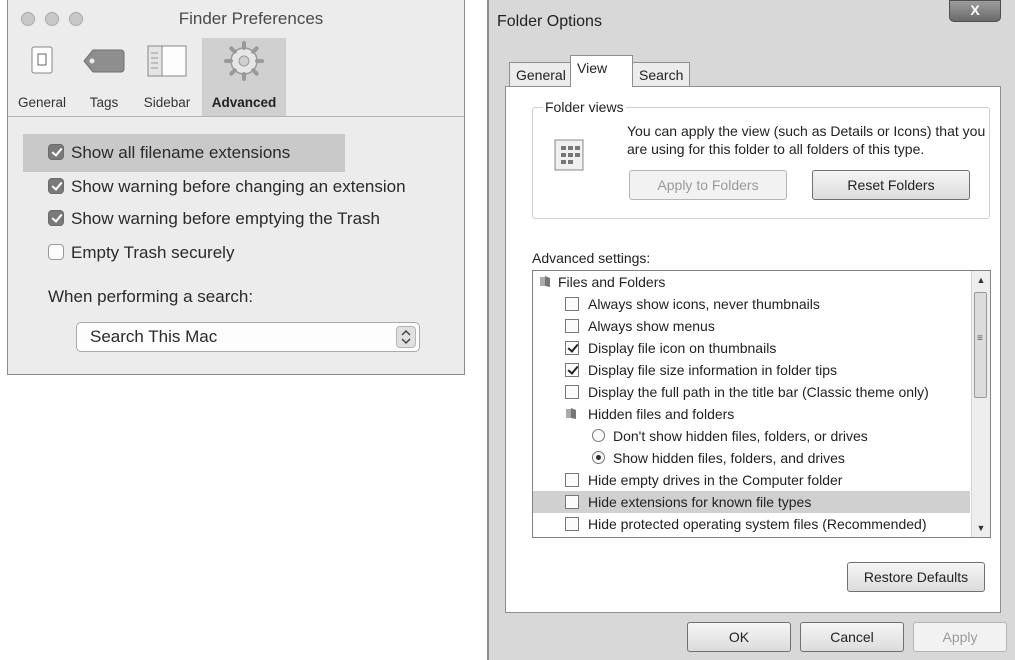 The width and height of the screenshot is (1015, 660). I want to click on list-item-files-and-folders: Files and Folders, so click(751, 282).